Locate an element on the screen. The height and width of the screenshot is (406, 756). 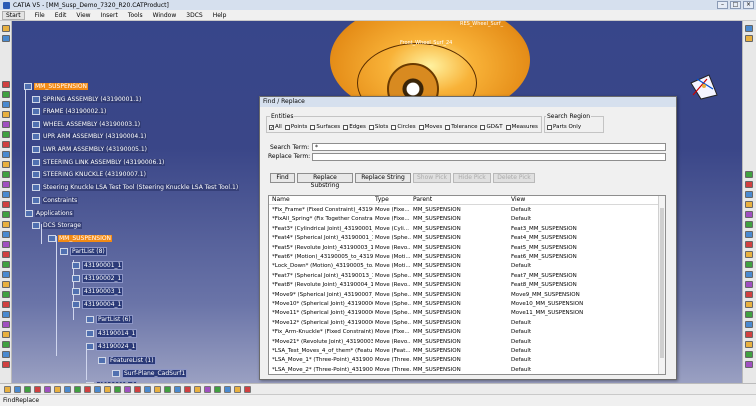
tree-item-part: 43190001_1 is located at coordinates (98, 265).